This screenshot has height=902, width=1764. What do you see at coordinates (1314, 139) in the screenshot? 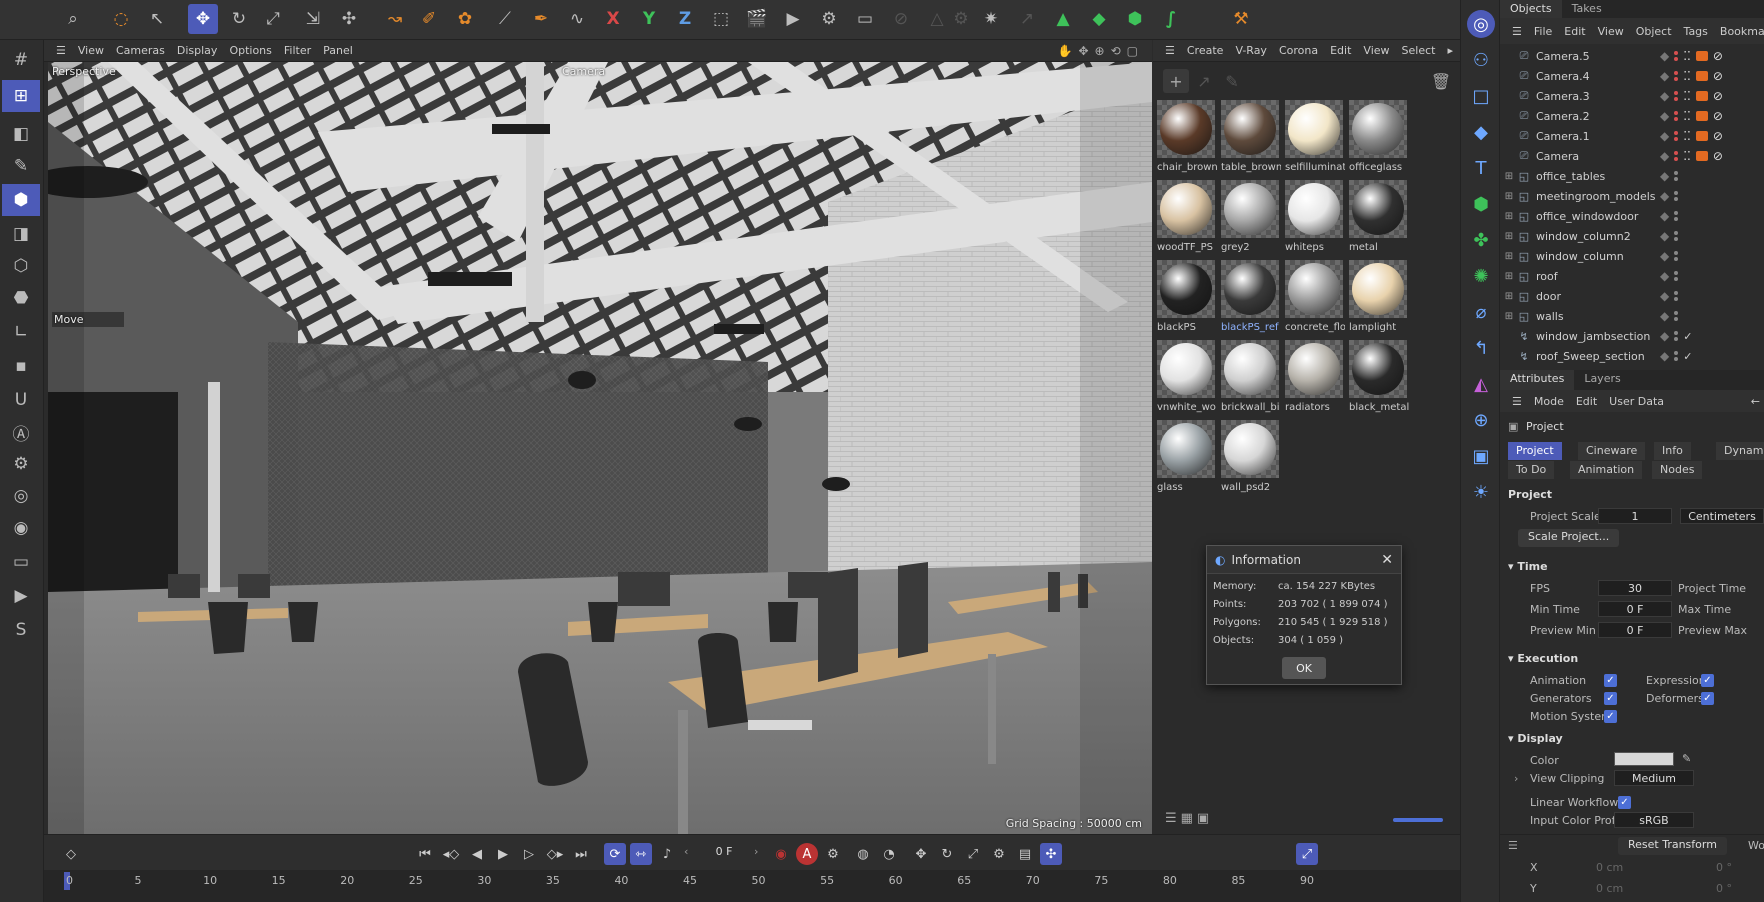
I see `material-selfilluminat: selfilluminat` at bounding box center [1314, 139].